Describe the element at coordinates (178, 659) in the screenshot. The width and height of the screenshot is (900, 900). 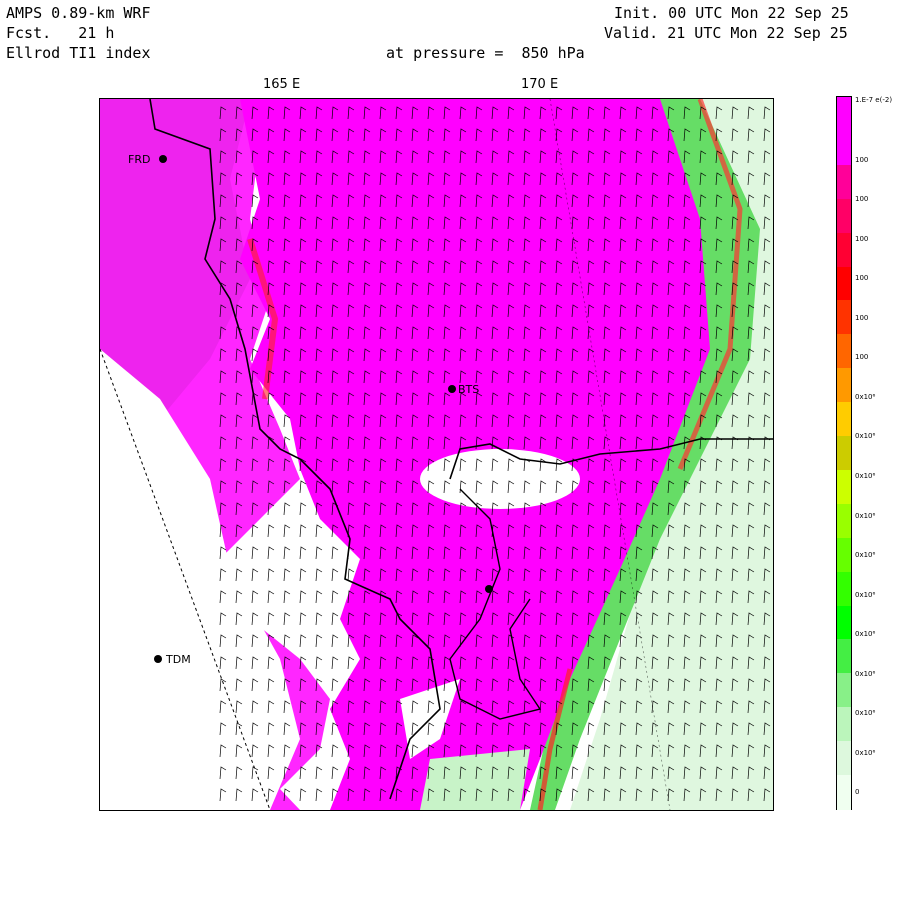
I see `station-label-tdm: TDM` at that location.